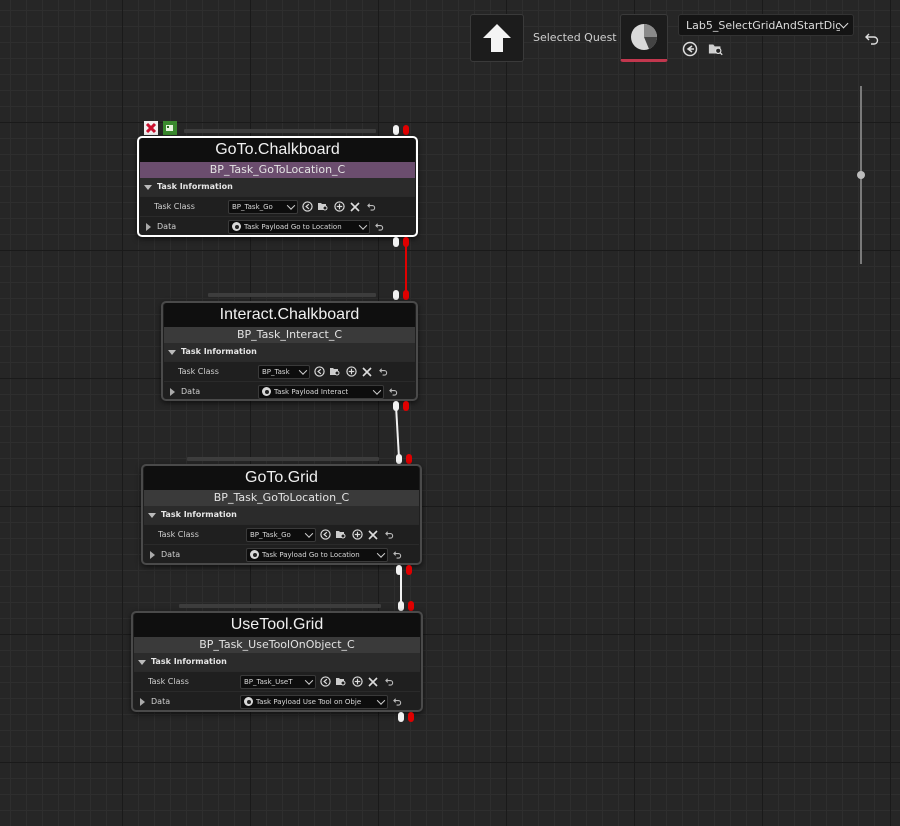 This screenshot has width=900, height=826. What do you see at coordinates (309, 701) in the screenshot?
I see `payload-value: Task Payload Use Tool on Obje` at bounding box center [309, 701].